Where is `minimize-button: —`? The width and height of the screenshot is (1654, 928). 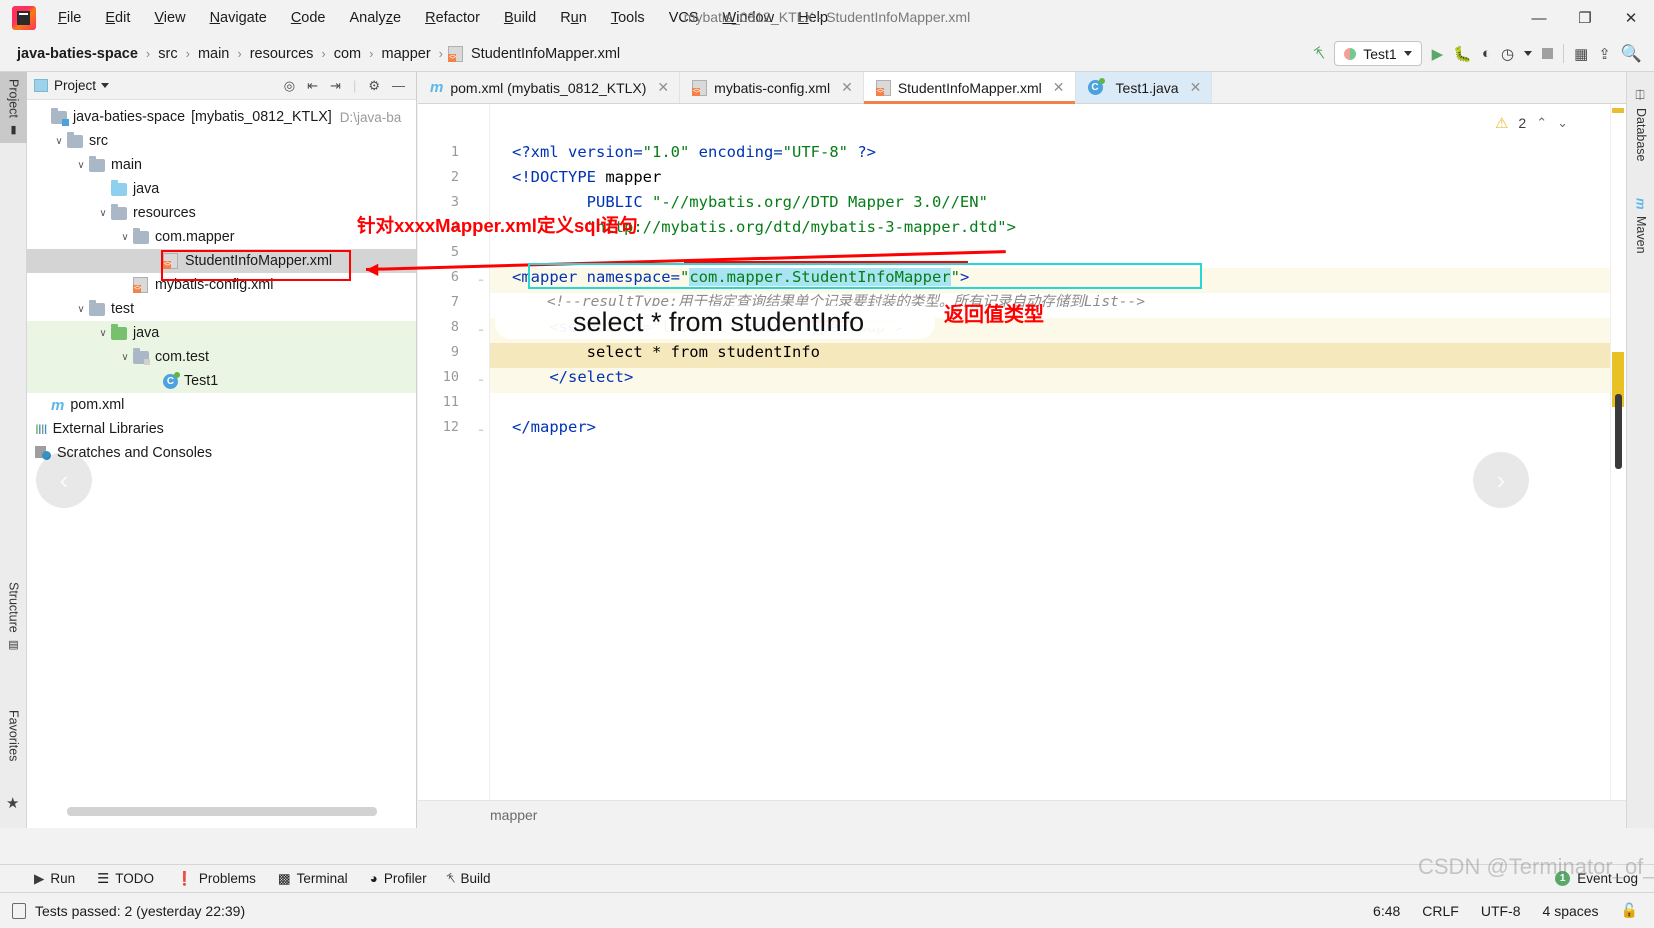 minimize-button: — is located at coordinates (1539, 18).